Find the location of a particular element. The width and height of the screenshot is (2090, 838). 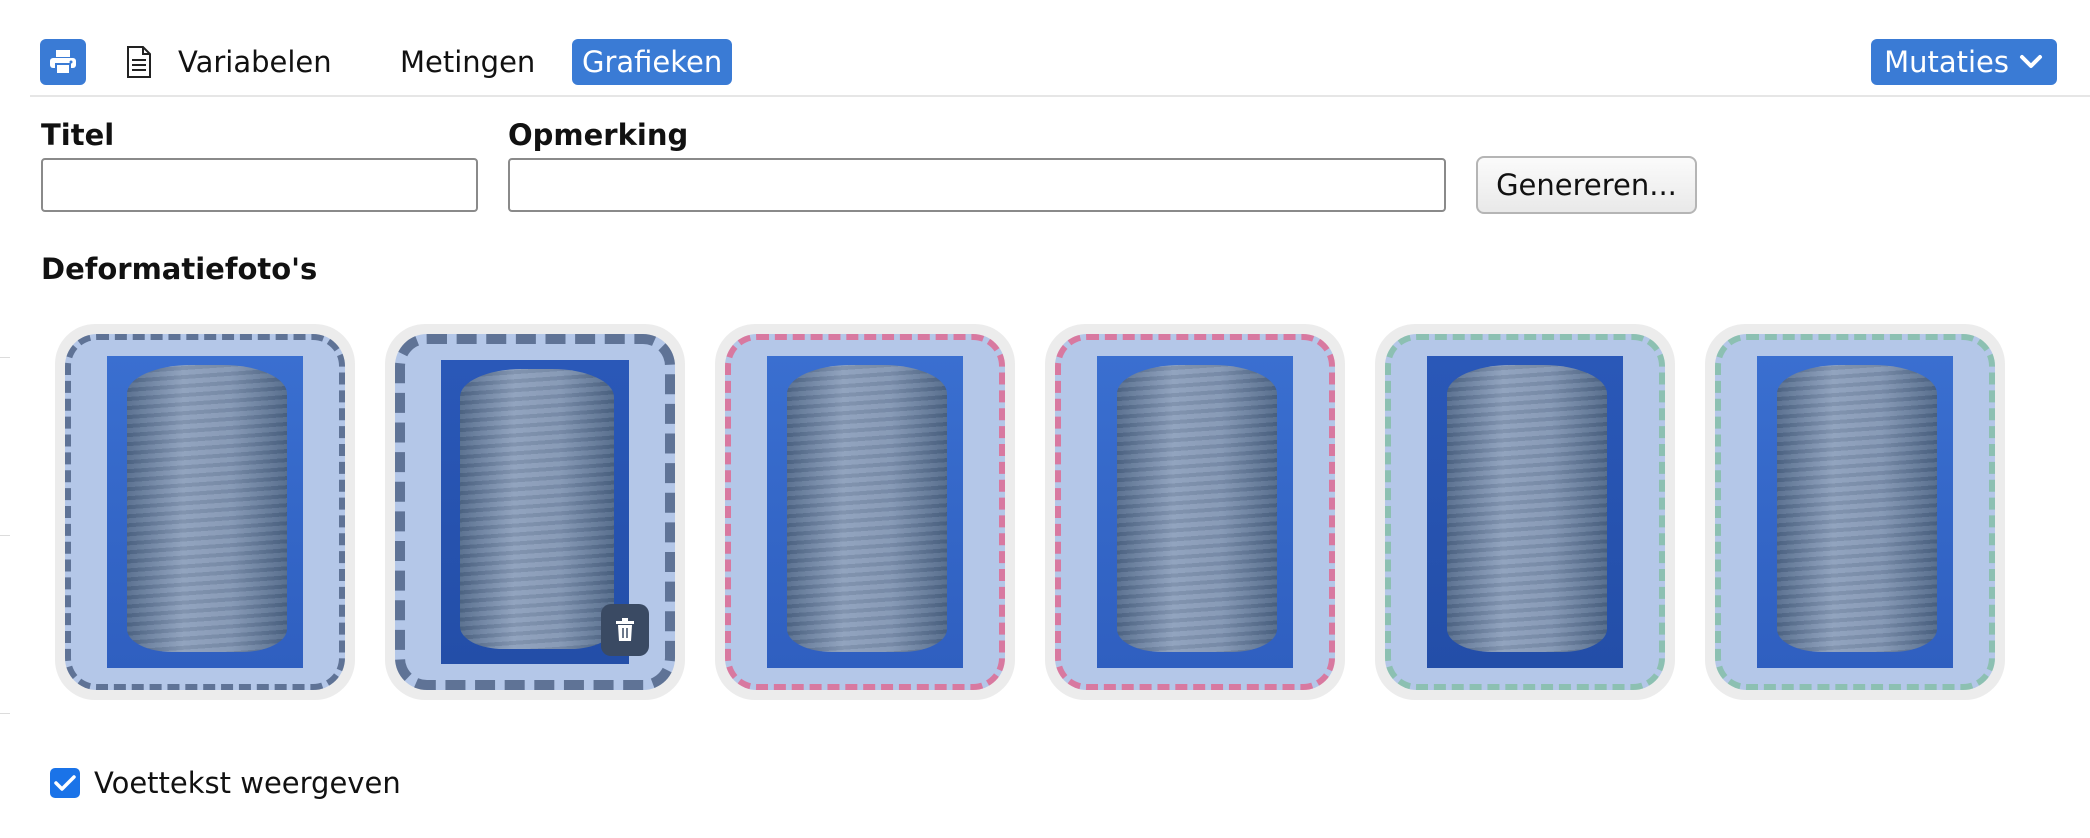

opmerking-input is located at coordinates (977, 185).